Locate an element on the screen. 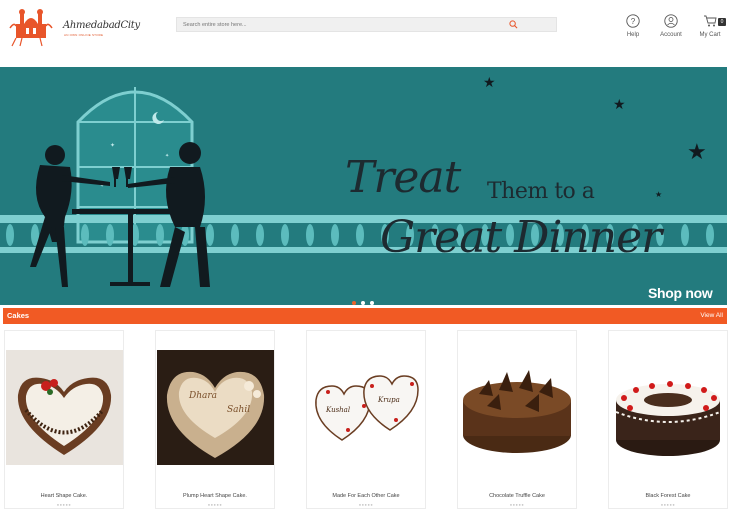 The image size is (733, 509). product-name: Plump Heart Shape Cake. is located at coordinates (215, 496).